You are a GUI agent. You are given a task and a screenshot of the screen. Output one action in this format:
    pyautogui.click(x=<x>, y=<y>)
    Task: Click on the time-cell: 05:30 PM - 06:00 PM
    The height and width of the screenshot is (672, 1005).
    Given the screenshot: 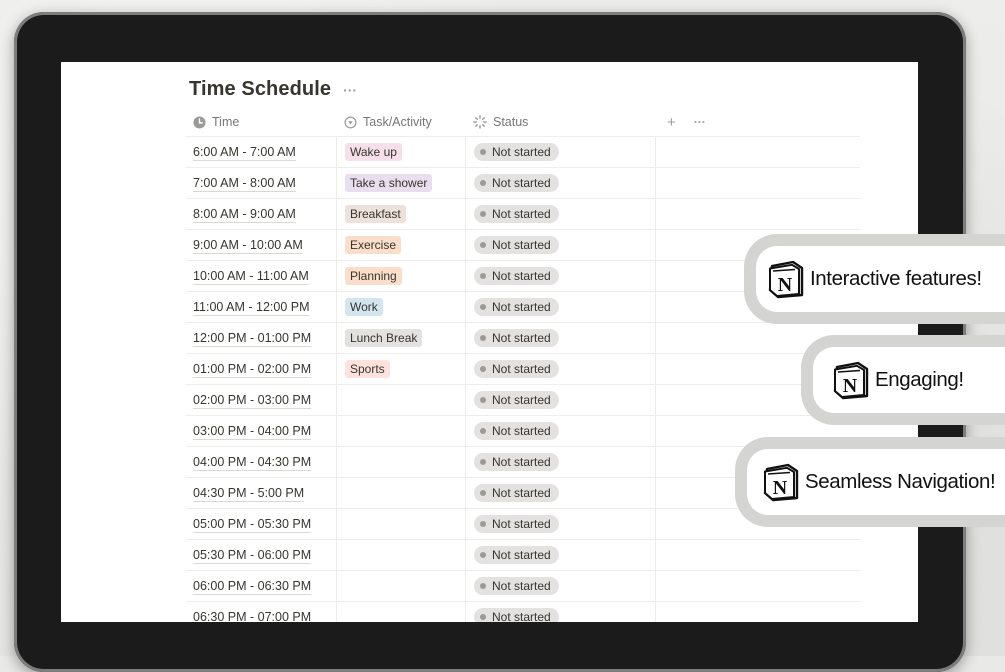 What is the action you would take?
    pyautogui.click(x=261, y=555)
    